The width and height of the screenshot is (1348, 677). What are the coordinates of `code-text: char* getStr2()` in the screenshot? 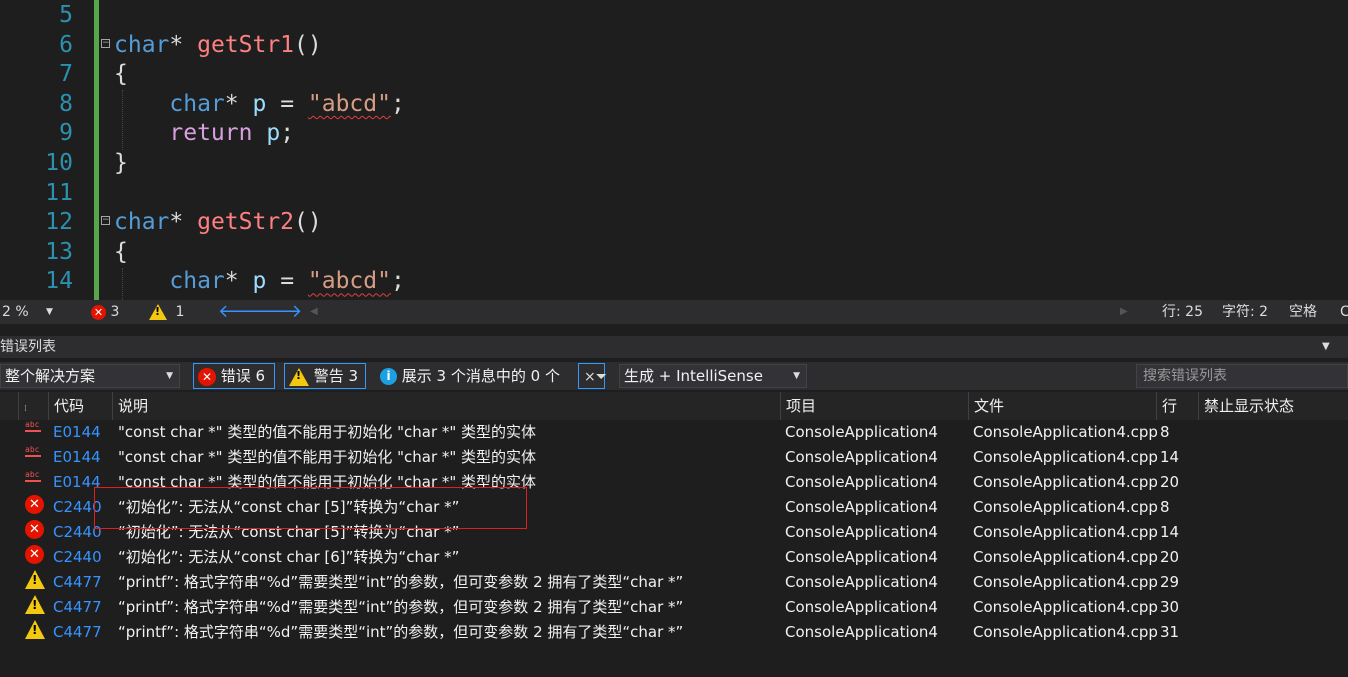 It's located at (218, 222).